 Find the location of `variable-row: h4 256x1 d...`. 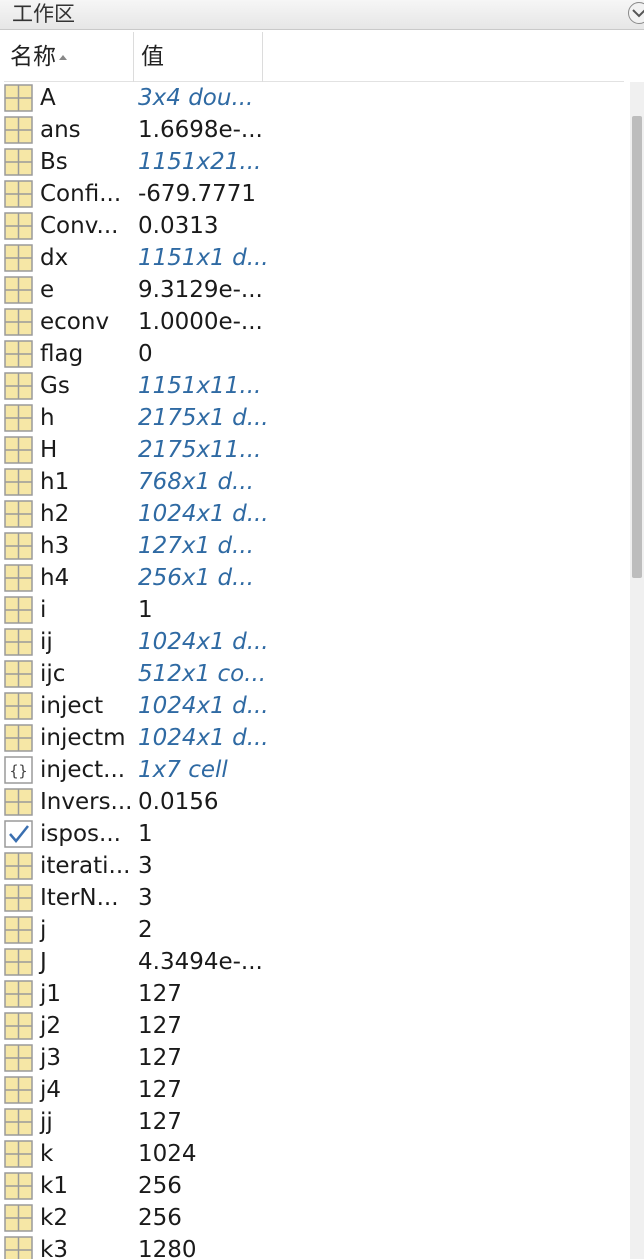

variable-row: h4 256x1 d... is located at coordinates (314, 578).